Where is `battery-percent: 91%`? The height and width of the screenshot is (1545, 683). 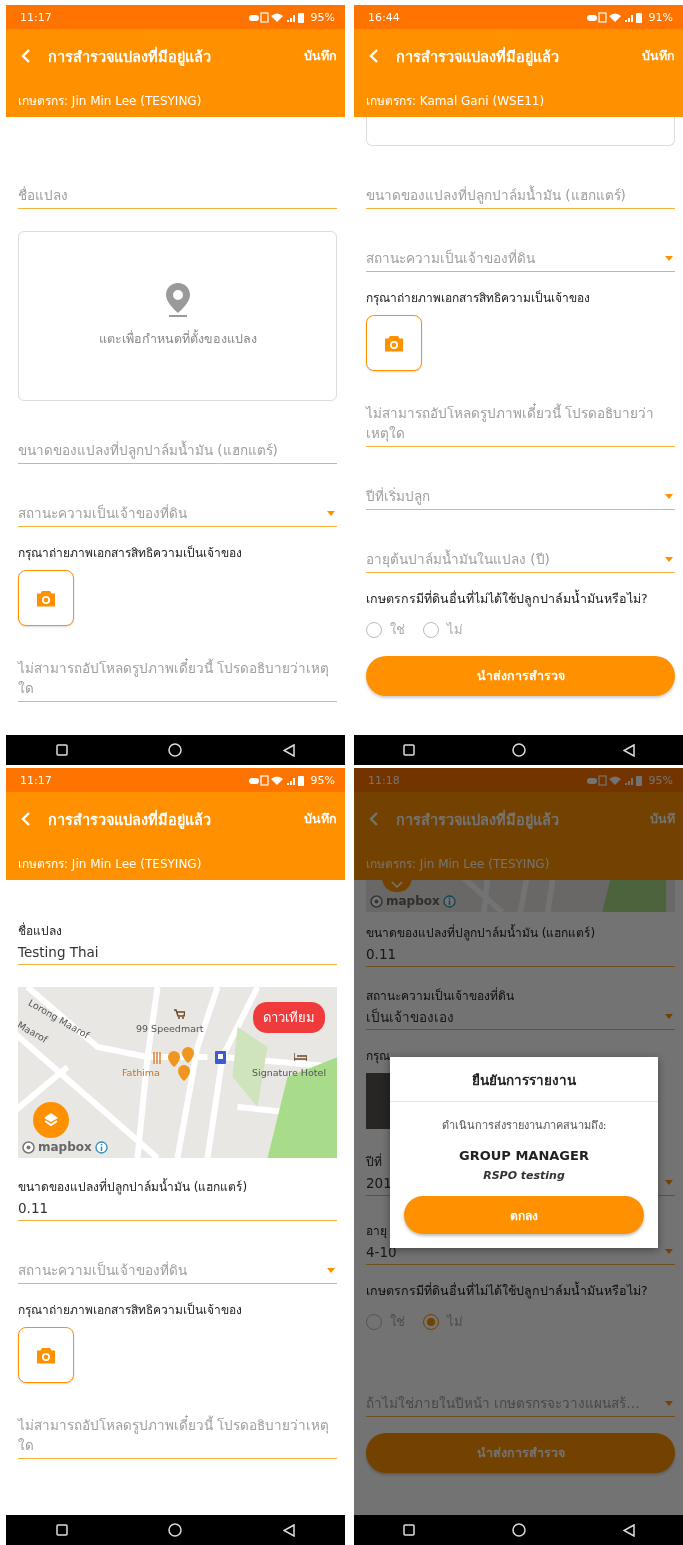 battery-percent: 91% is located at coordinates (660, 17).